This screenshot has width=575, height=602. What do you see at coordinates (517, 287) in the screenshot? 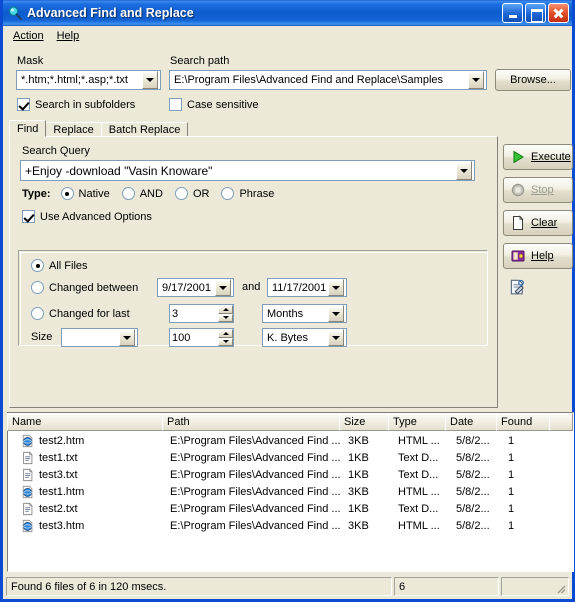
I see `preview-document-icon` at bounding box center [517, 287].